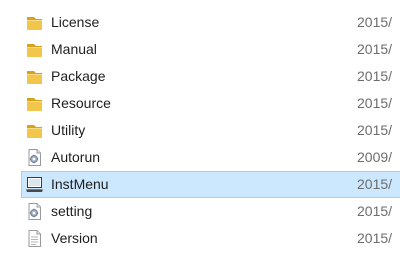 Image resolution: width=400 pixels, height=259 pixels. I want to click on file-name: setting, so click(72, 211).